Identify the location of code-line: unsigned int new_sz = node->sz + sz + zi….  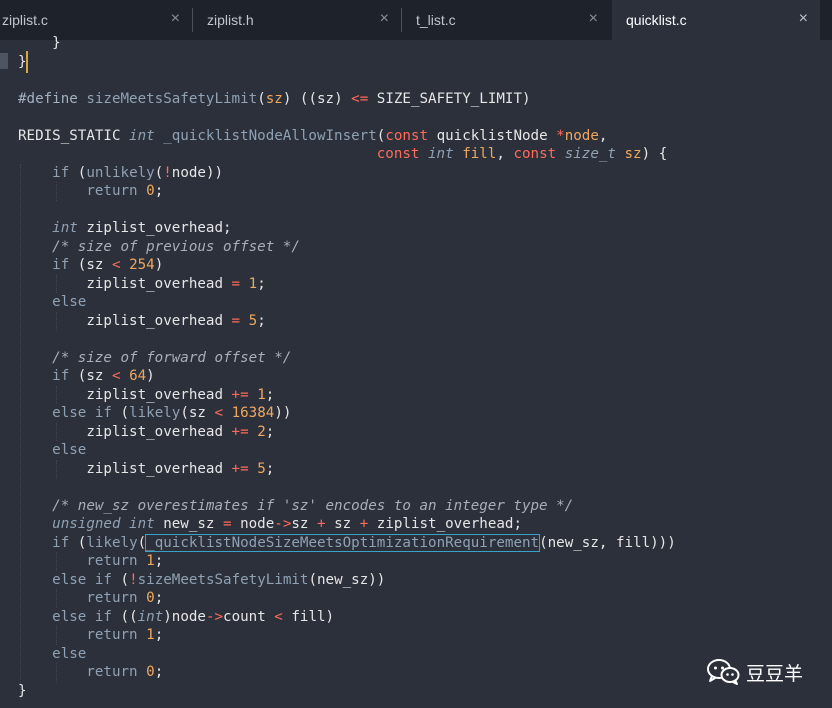
(270, 524).